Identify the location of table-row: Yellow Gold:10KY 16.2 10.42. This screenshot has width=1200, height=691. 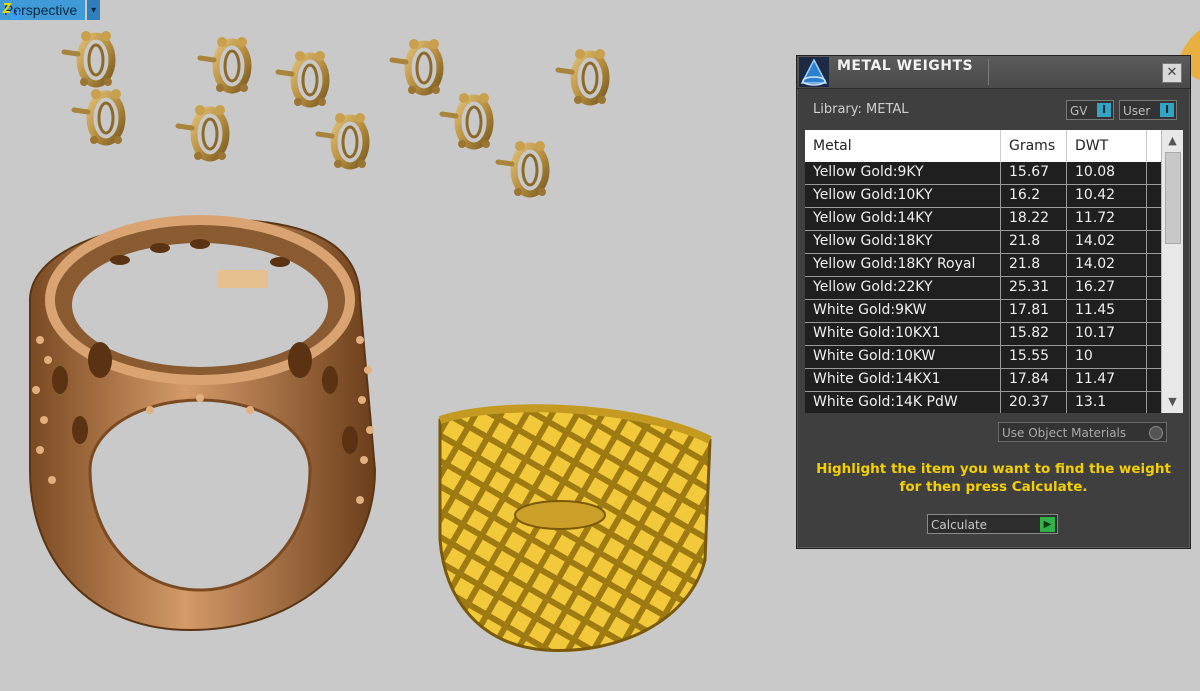
(983, 196).